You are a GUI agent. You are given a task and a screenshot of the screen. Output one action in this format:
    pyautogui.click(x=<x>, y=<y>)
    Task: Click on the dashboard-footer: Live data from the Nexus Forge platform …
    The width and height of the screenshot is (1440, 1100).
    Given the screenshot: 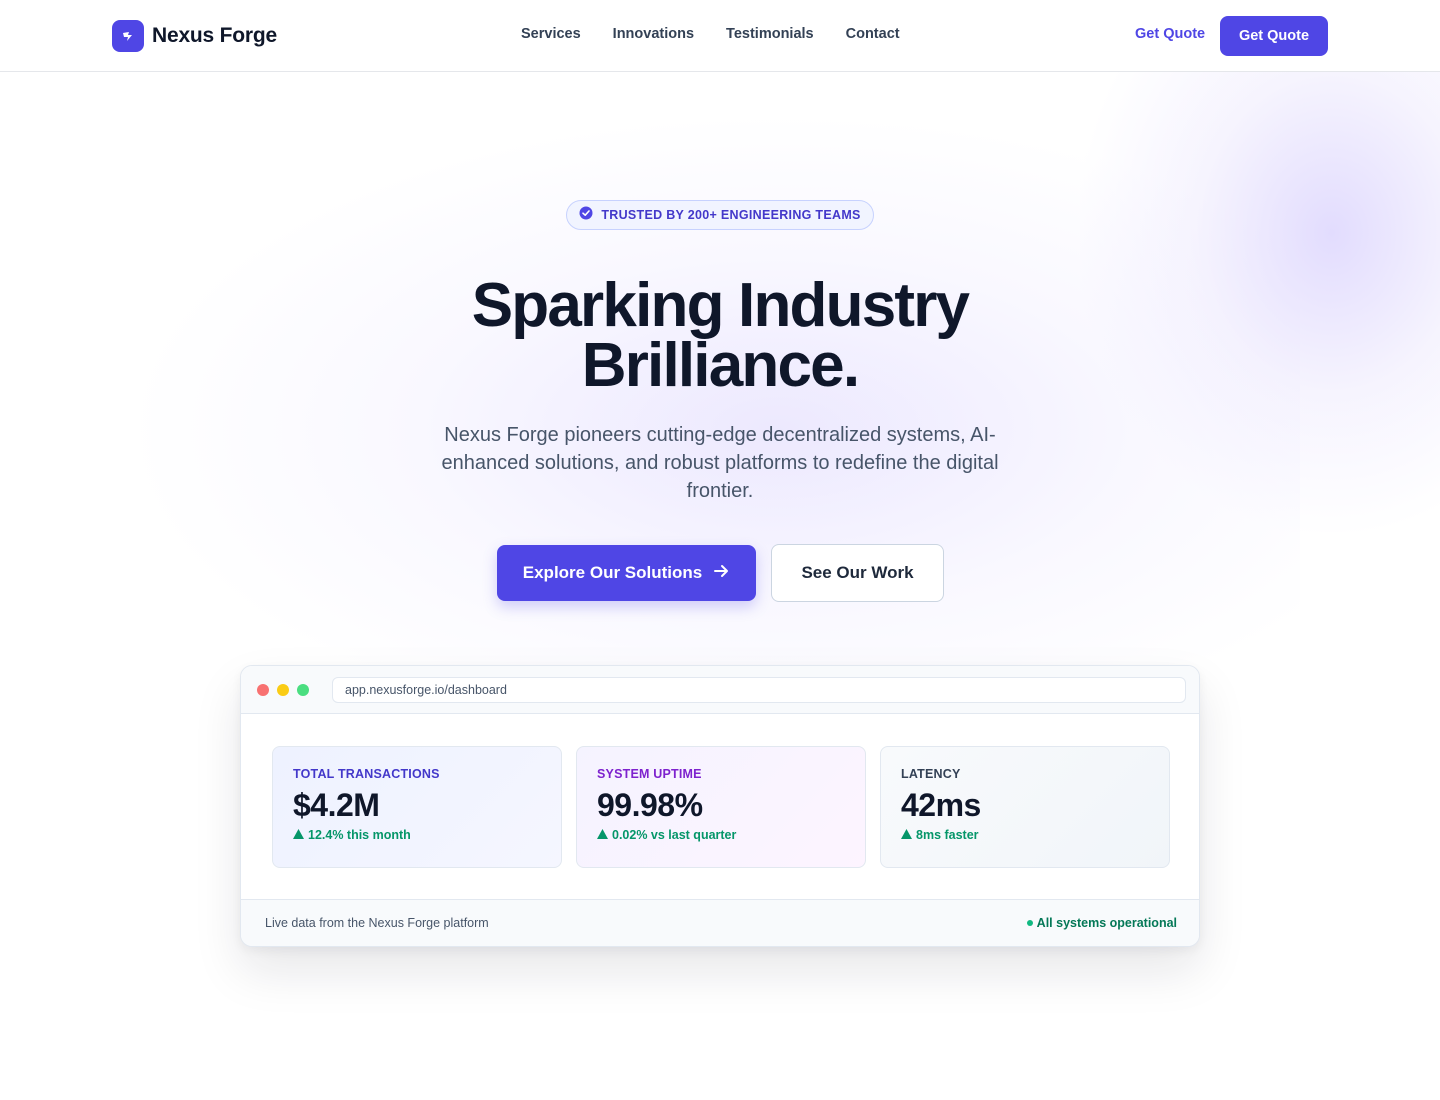 What is the action you would take?
    pyautogui.click(x=720, y=922)
    